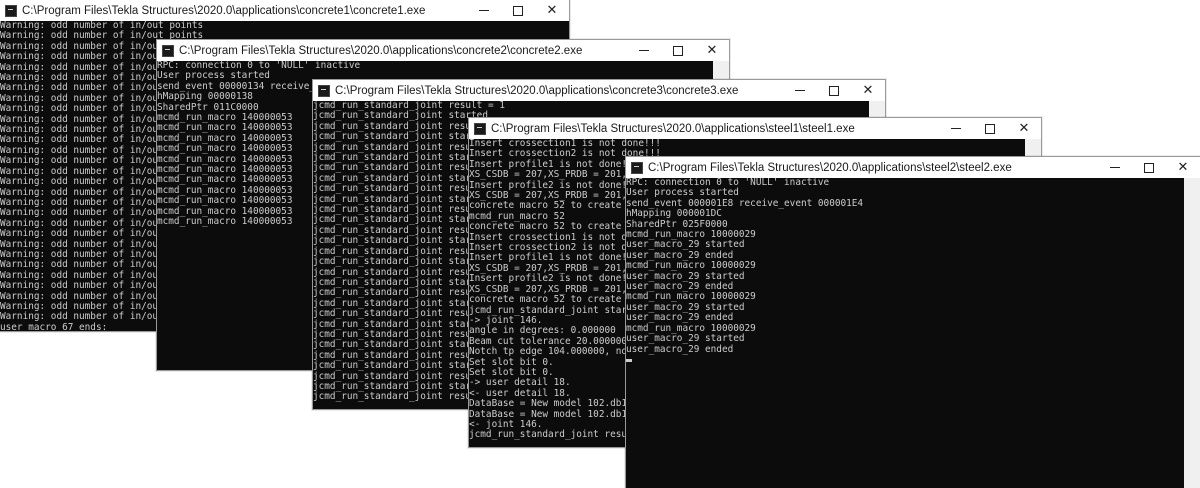 The height and width of the screenshot is (488, 1200). Describe the element at coordinates (685, 339) in the screenshot. I see `console-line: user_macro_29 started` at that location.